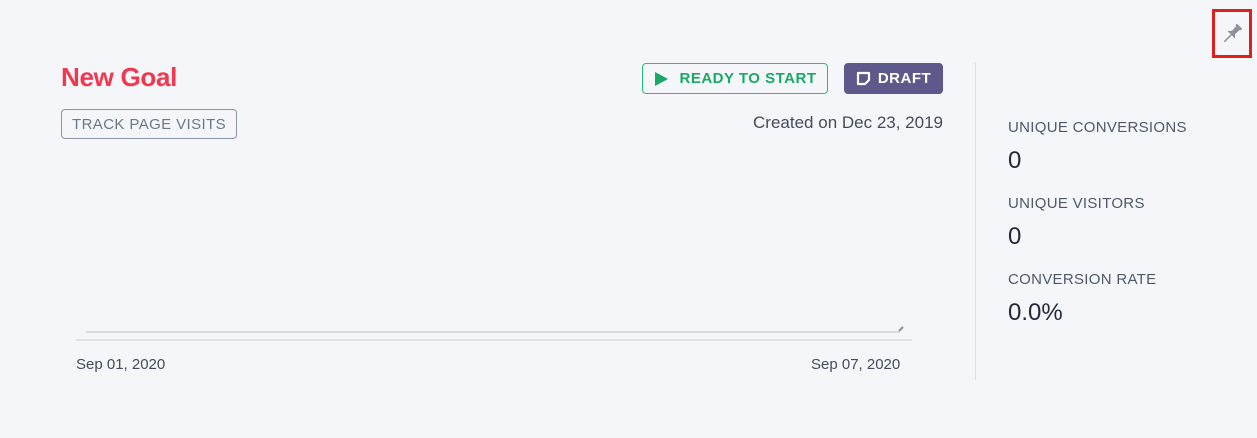 This screenshot has height=438, width=1257. What do you see at coordinates (848, 122) in the screenshot?
I see `created-date: Created on Dec 23, 2019` at bounding box center [848, 122].